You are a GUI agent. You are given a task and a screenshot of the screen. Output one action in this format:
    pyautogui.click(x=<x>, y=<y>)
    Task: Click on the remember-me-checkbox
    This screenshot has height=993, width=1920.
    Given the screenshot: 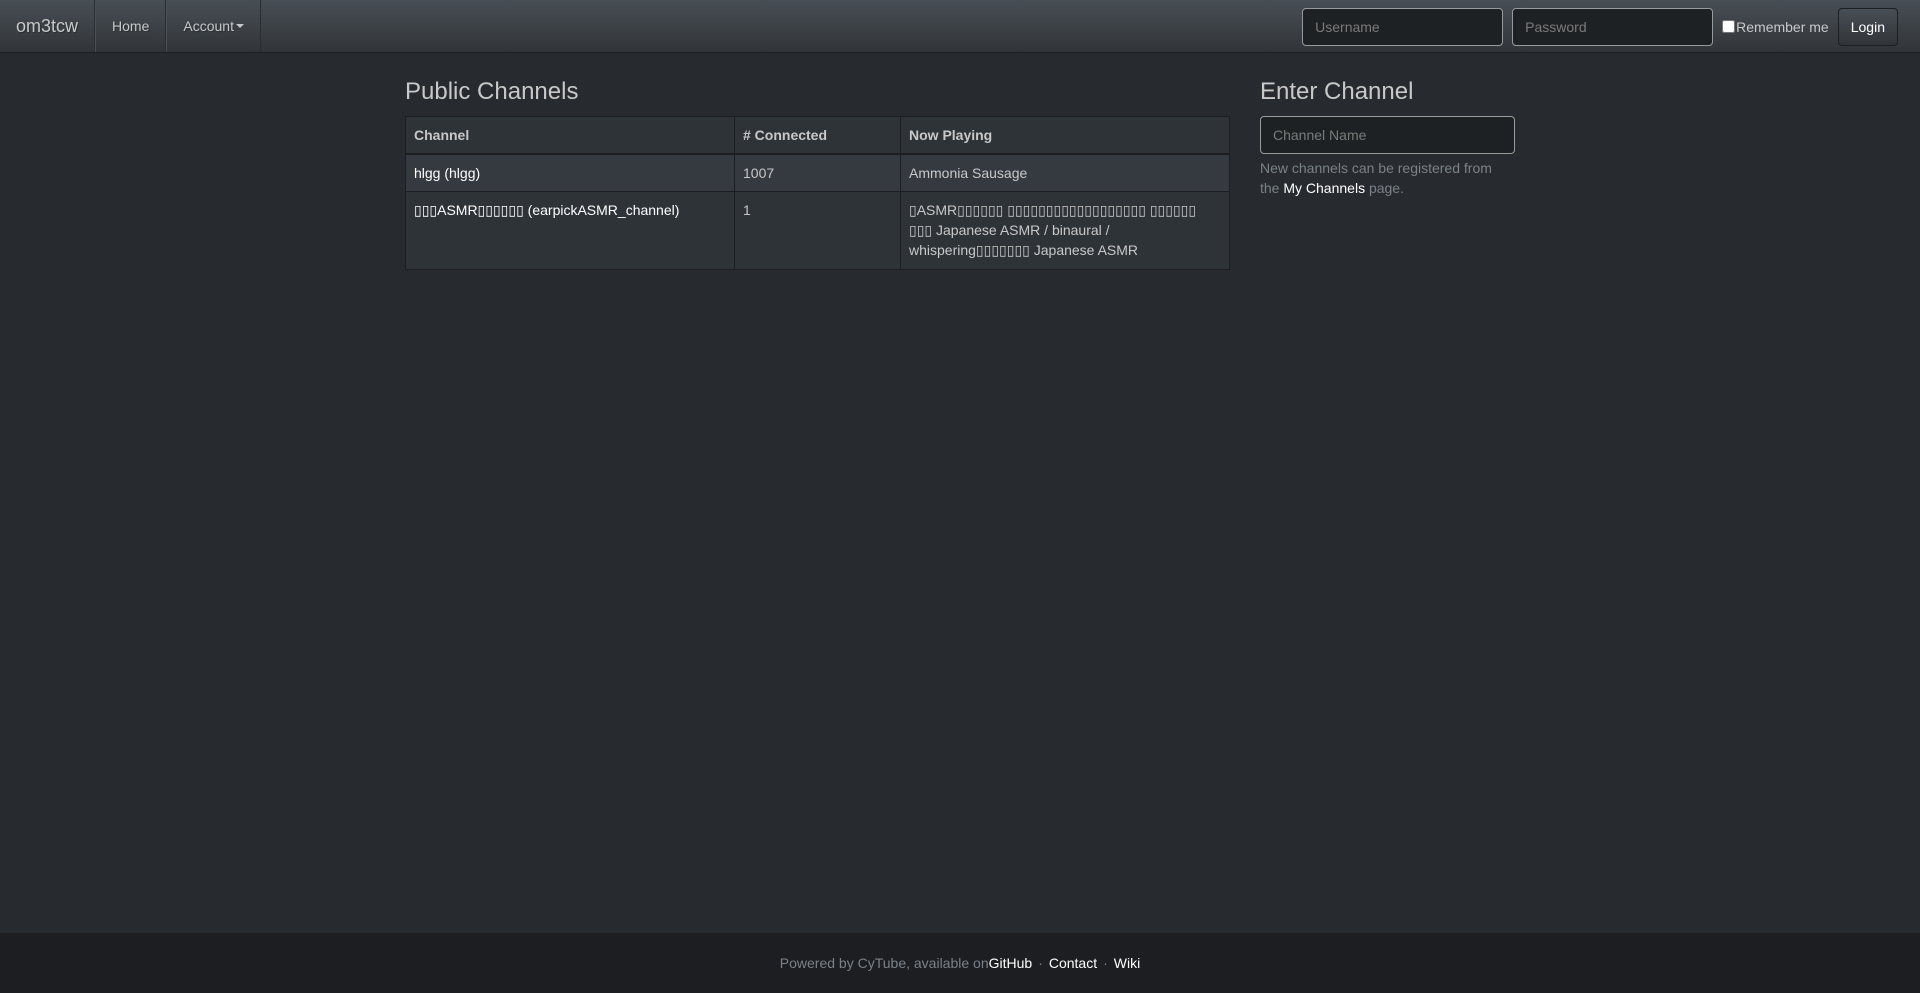 What is the action you would take?
    pyautogui.click(x=1729, y=26)
    